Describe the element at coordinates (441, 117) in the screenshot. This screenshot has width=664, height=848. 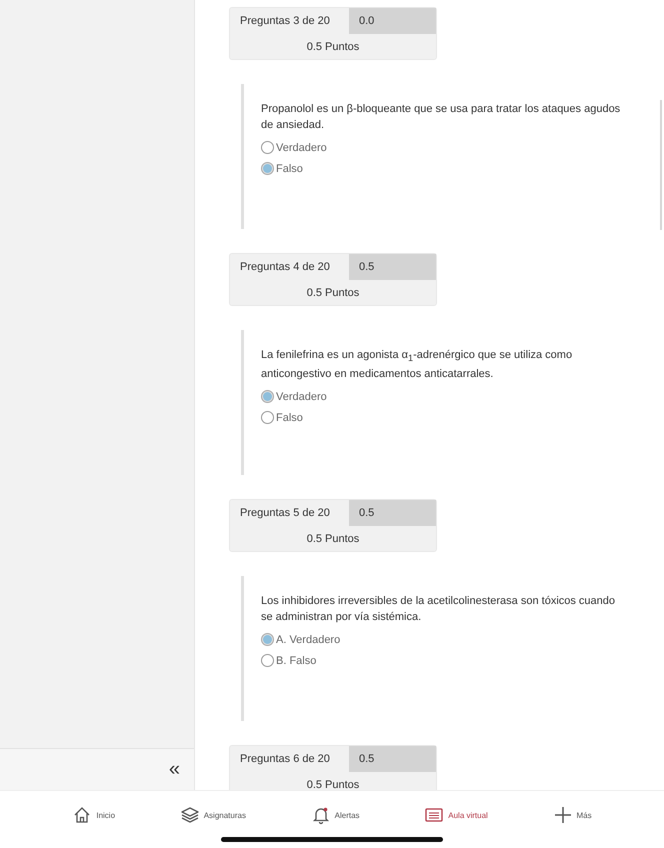
I see `question-text: Propanolol es un β-bloqueante que se usa para tratar los ataques agudos de ansiedad.` at that location.